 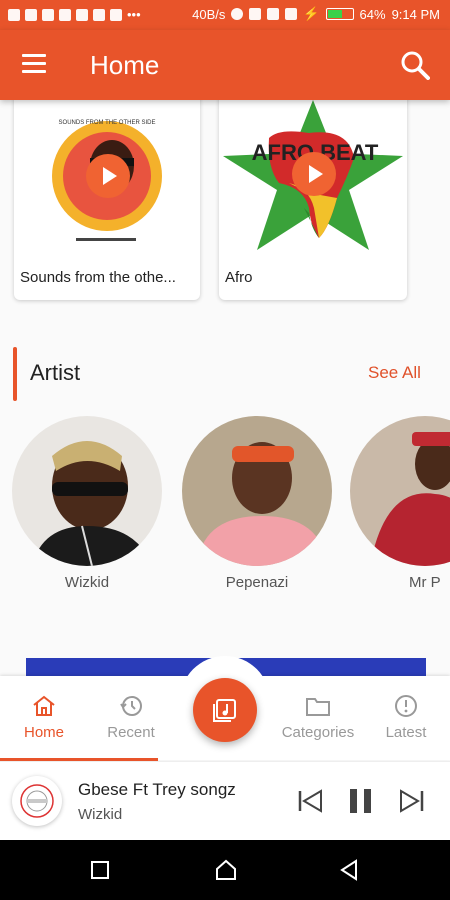 What do you see at coordinates (107, 123) in the screenshot?
I see `album-cover-text: SOUNDS FROM THE OTHER SIDE` at bounding box center [107, 123].